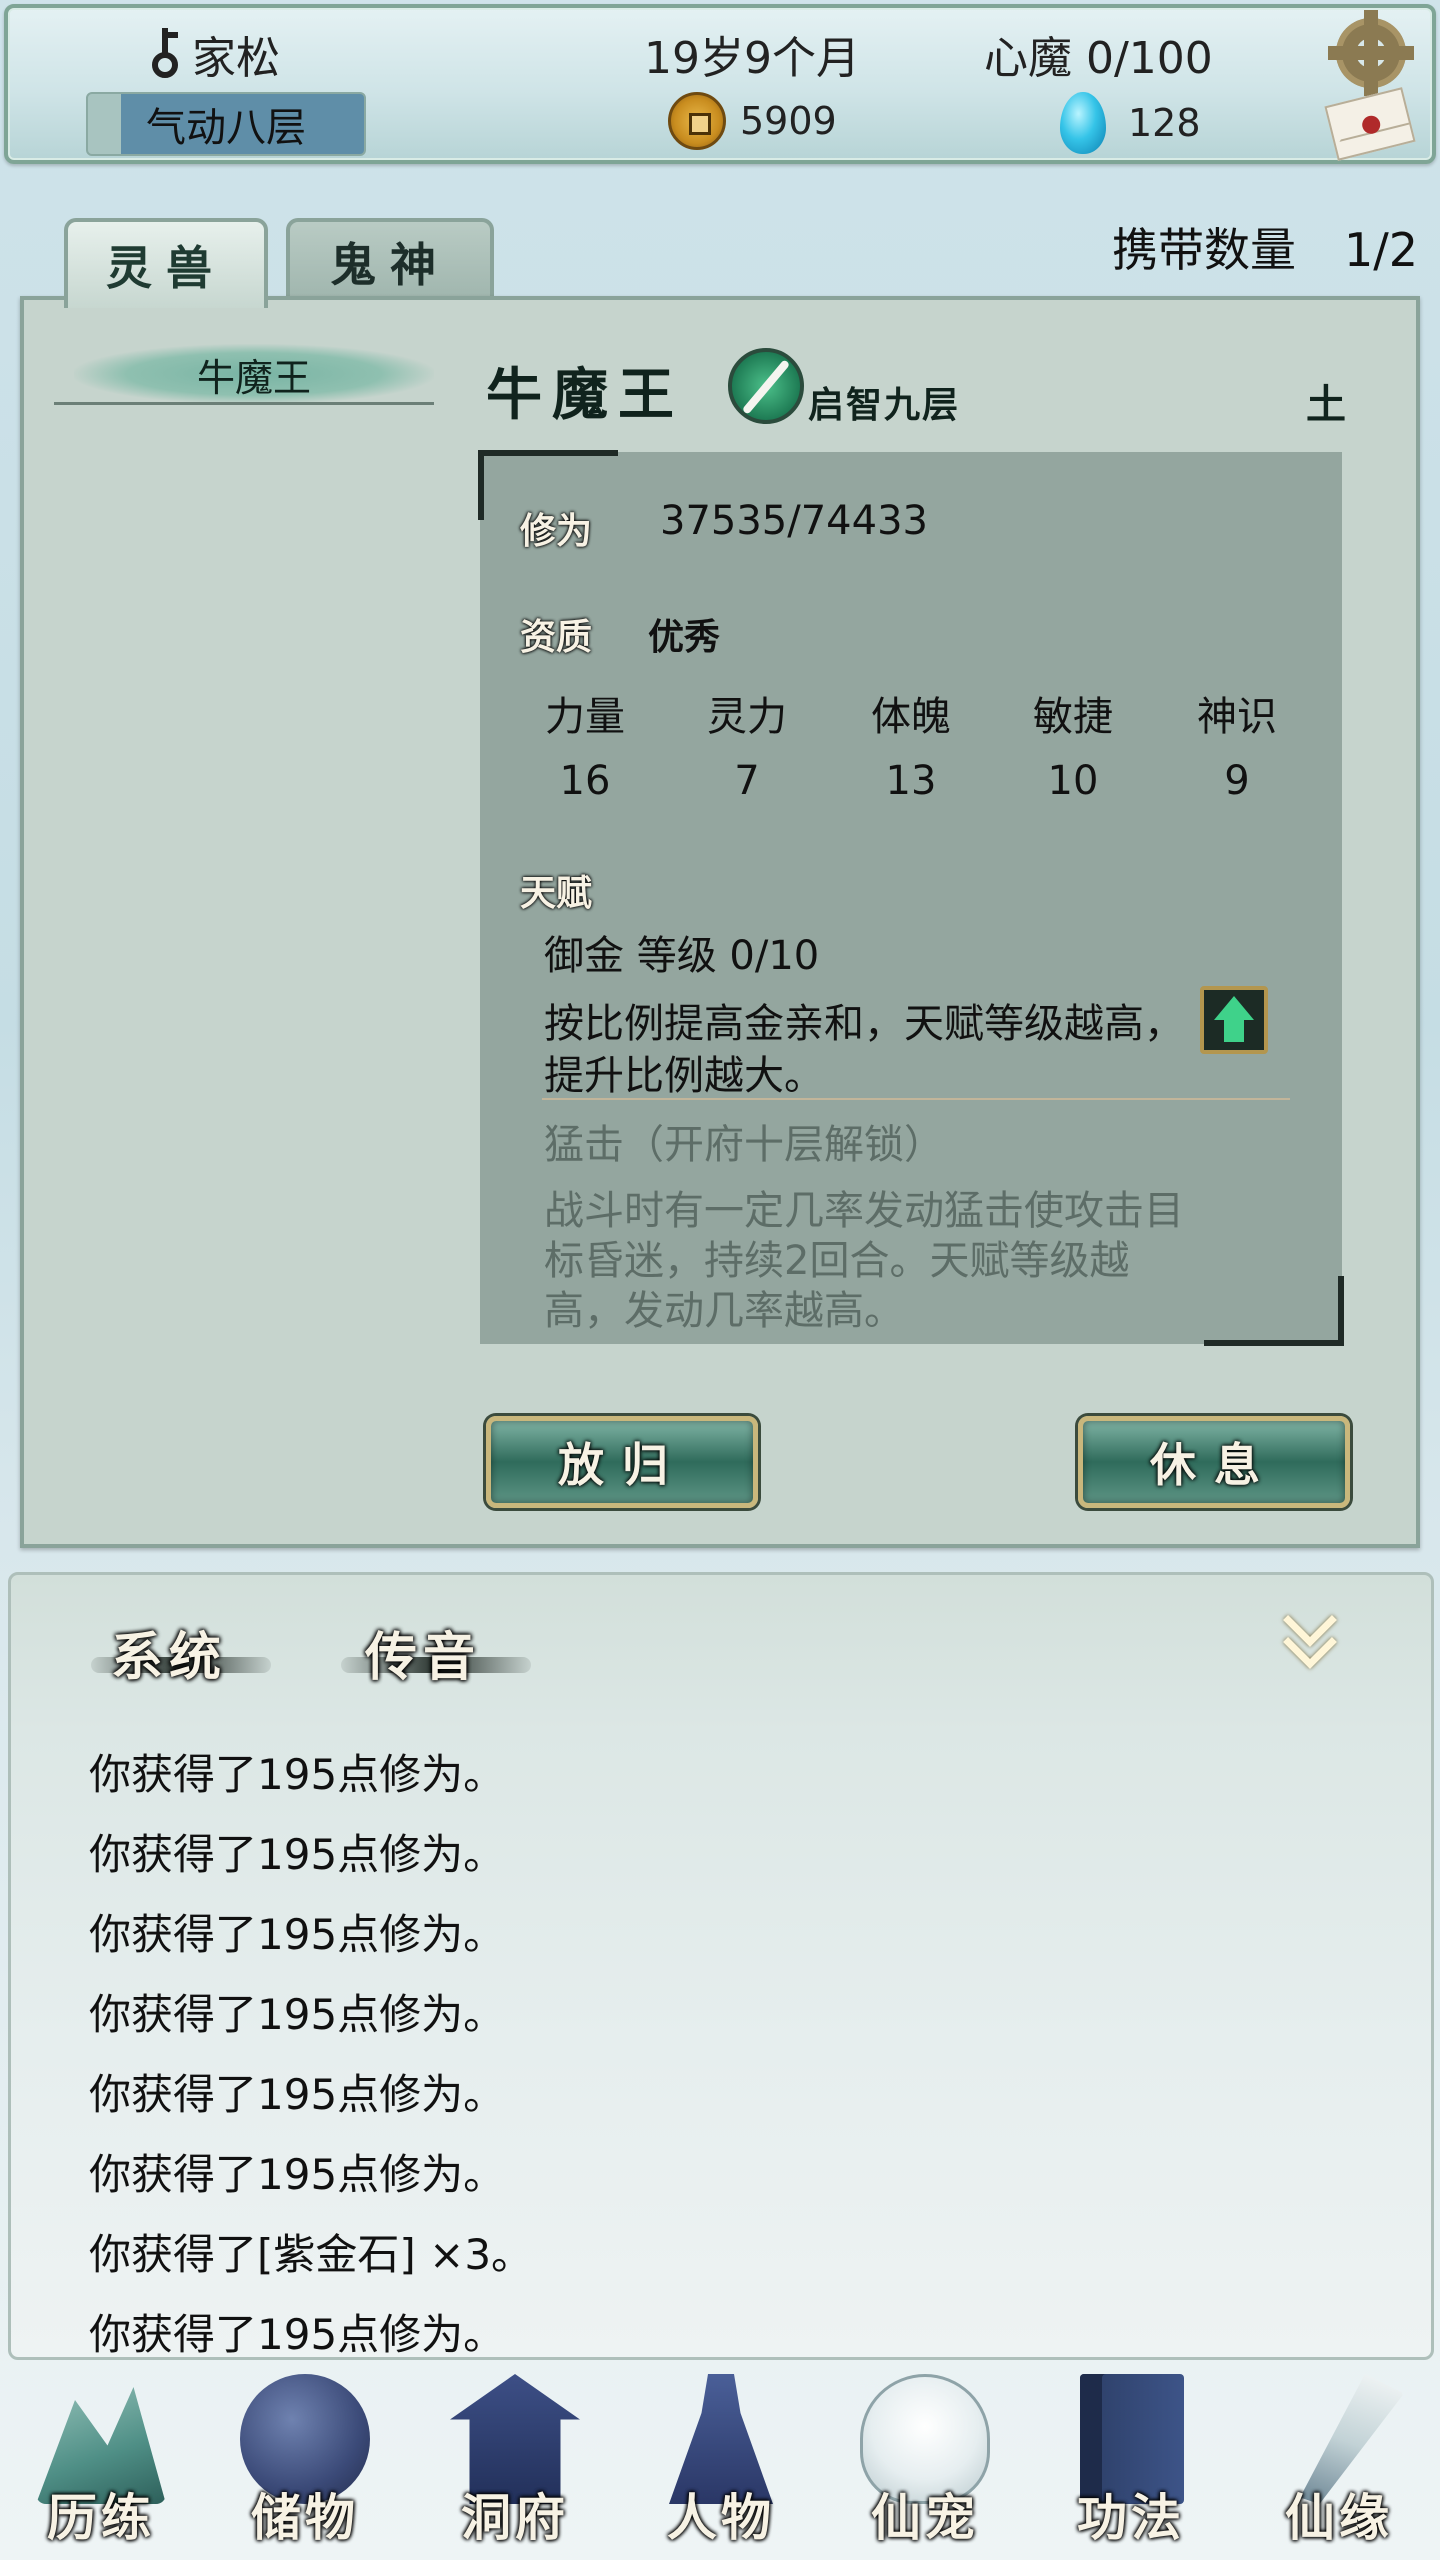 The width and height of the screenshot is (1440, 2560). I want to click on player-realm-bar: 气动八层, so click(226, 124).